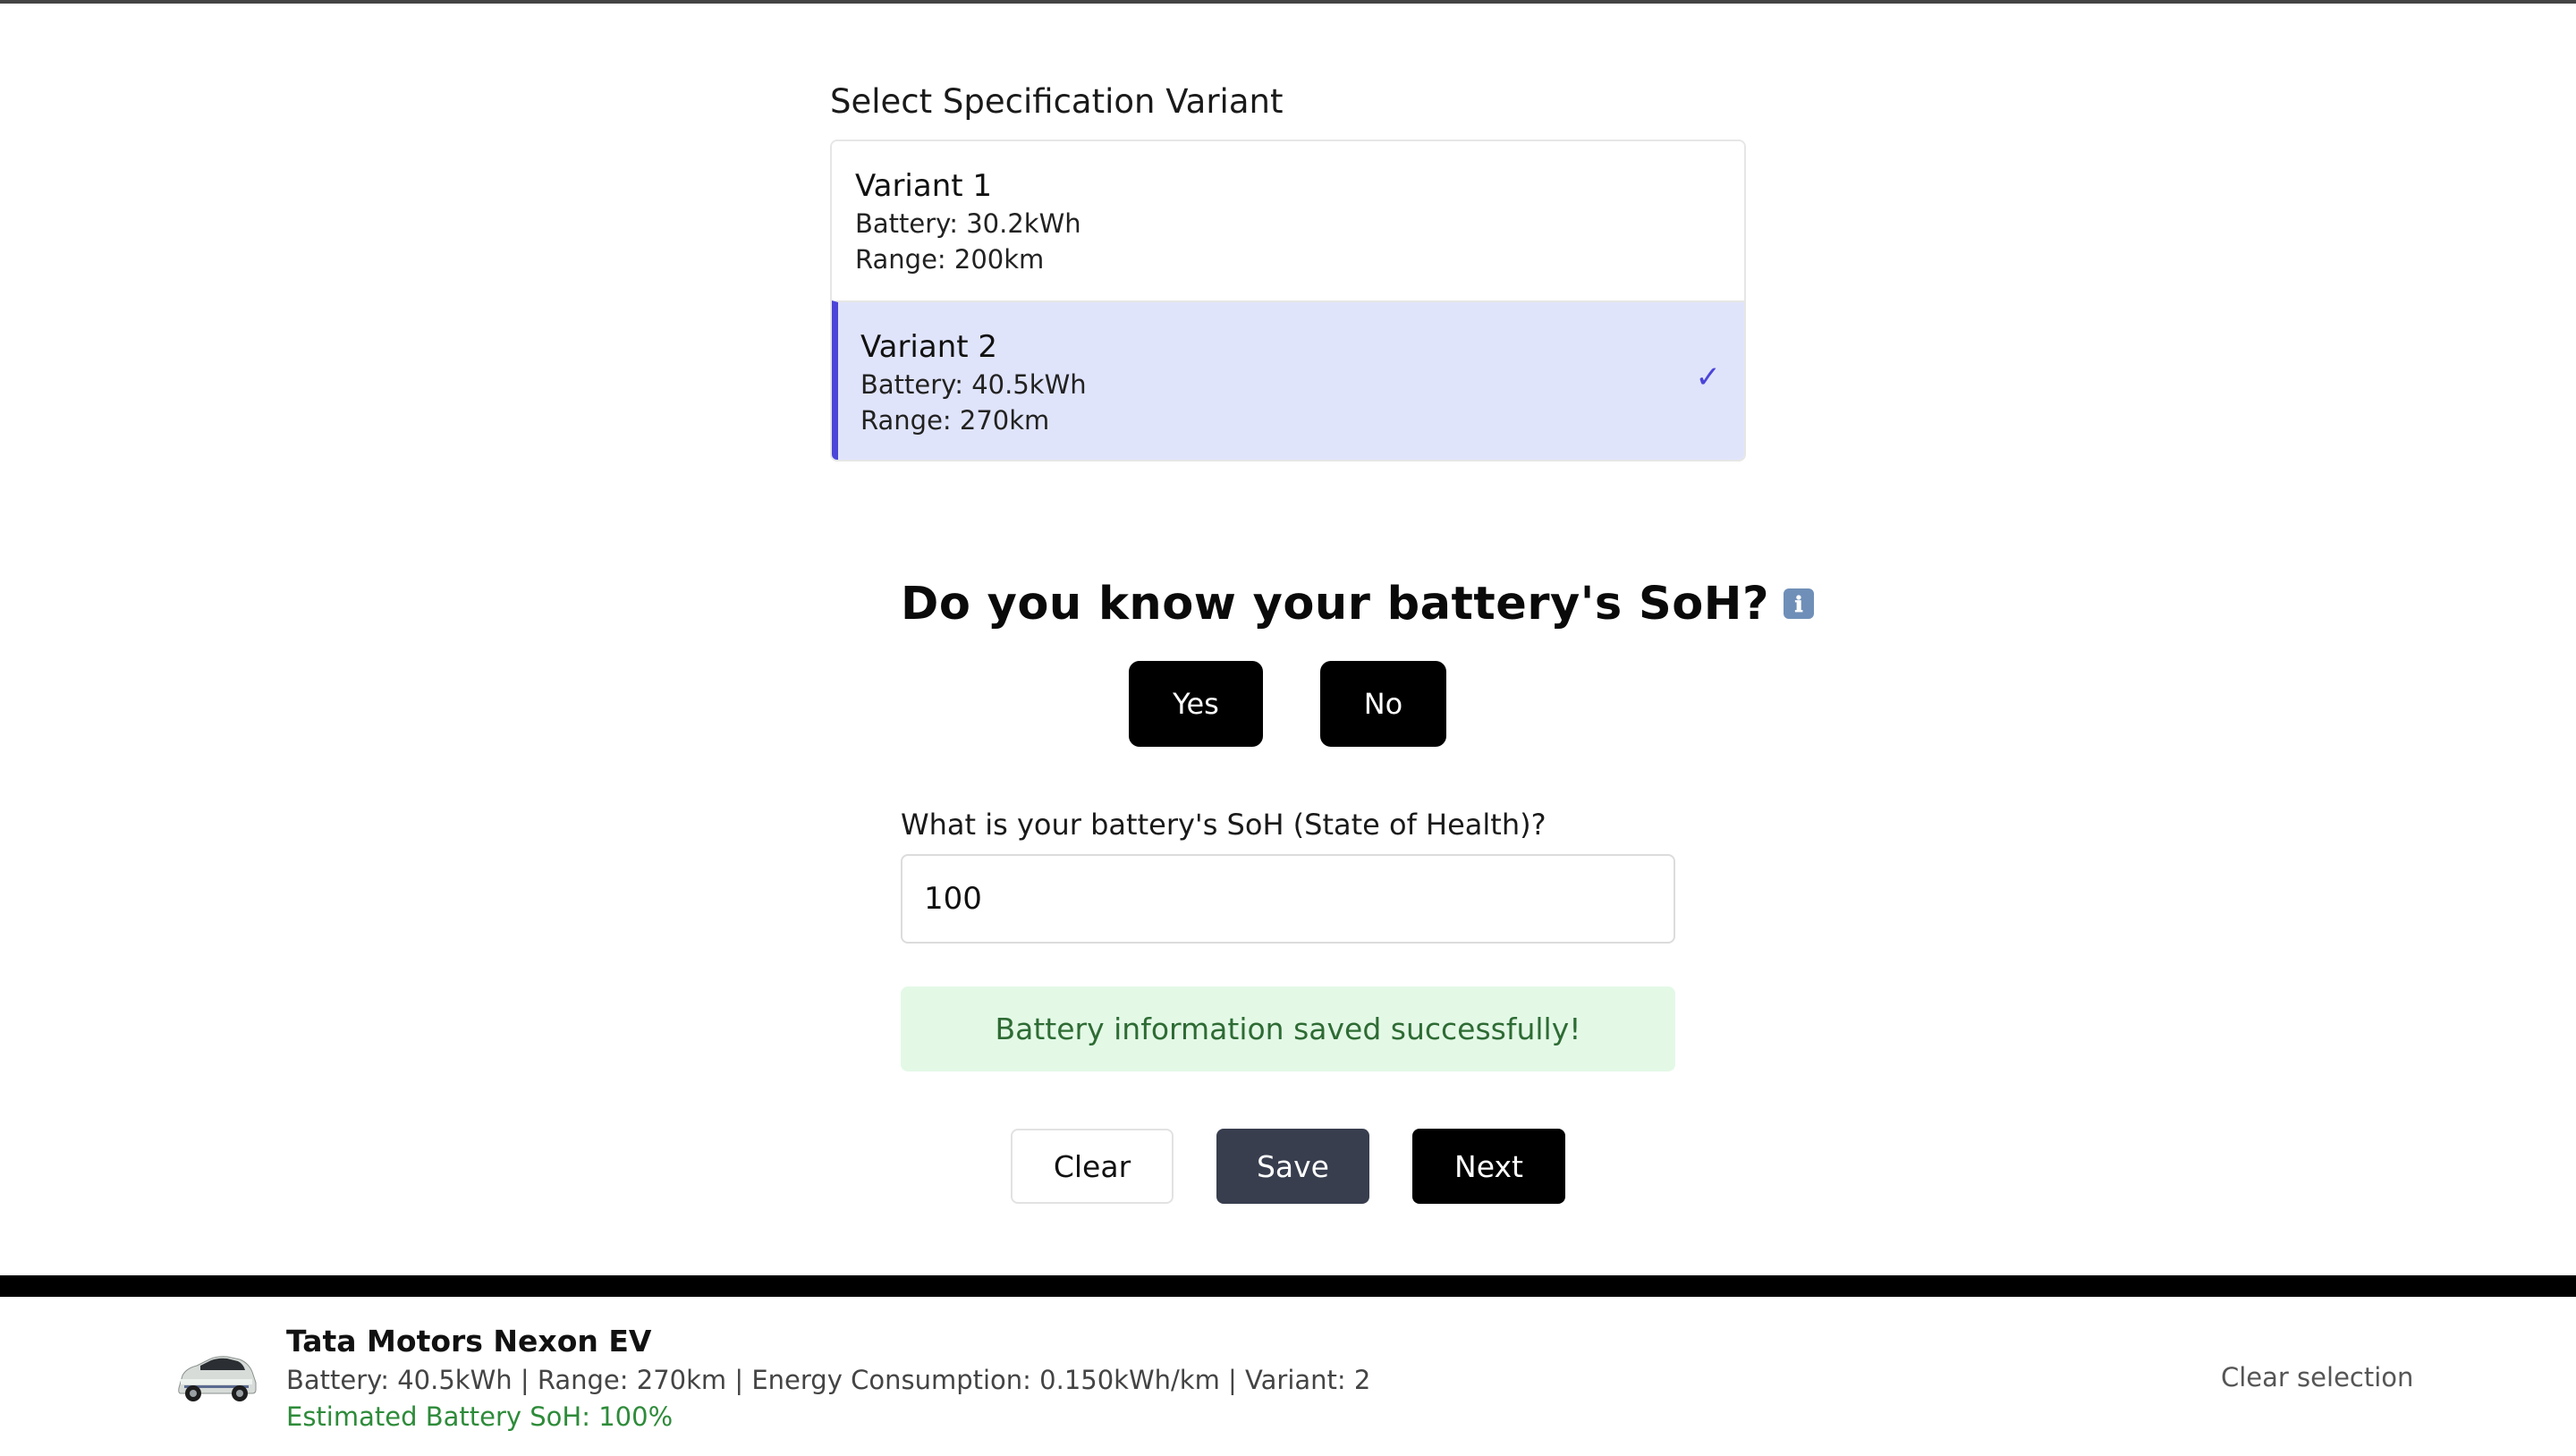 This screenshot has height=1456, width=2576. Describe the element at coordinates (924, 186) in the screenshot. I see `variant-name: Variant 1` at that location.